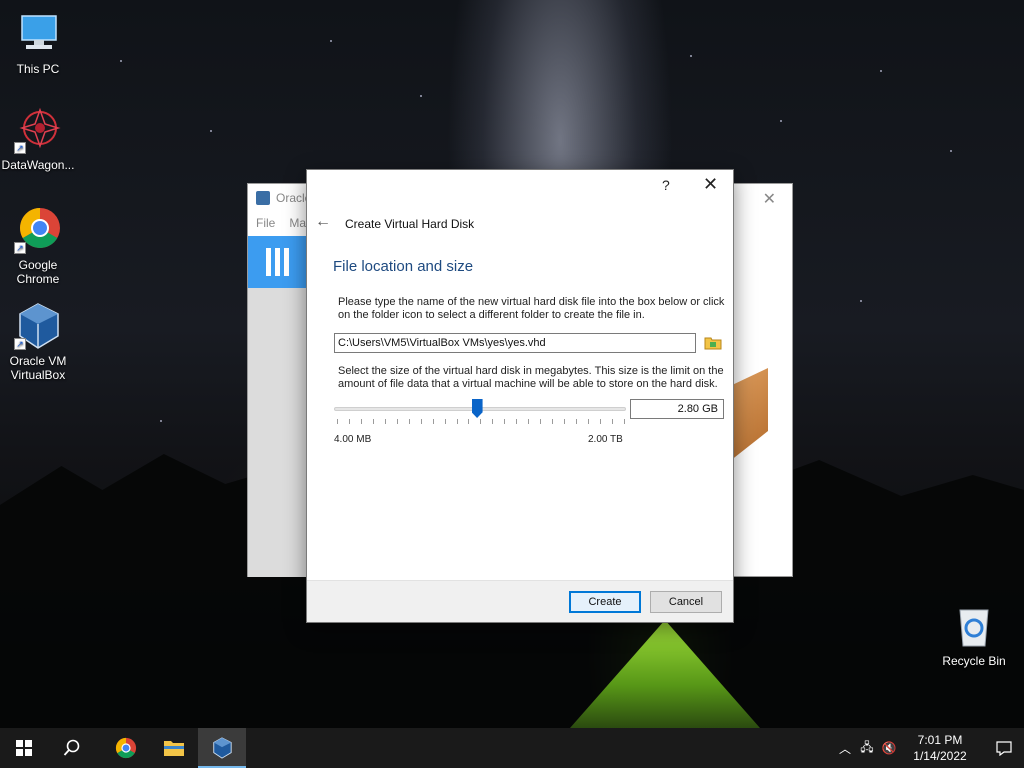 The width and height of the screenshot is (1024, 768). I want to click on desktop-icon-recycle-bin: Recycle Bin, so click(974, 635).